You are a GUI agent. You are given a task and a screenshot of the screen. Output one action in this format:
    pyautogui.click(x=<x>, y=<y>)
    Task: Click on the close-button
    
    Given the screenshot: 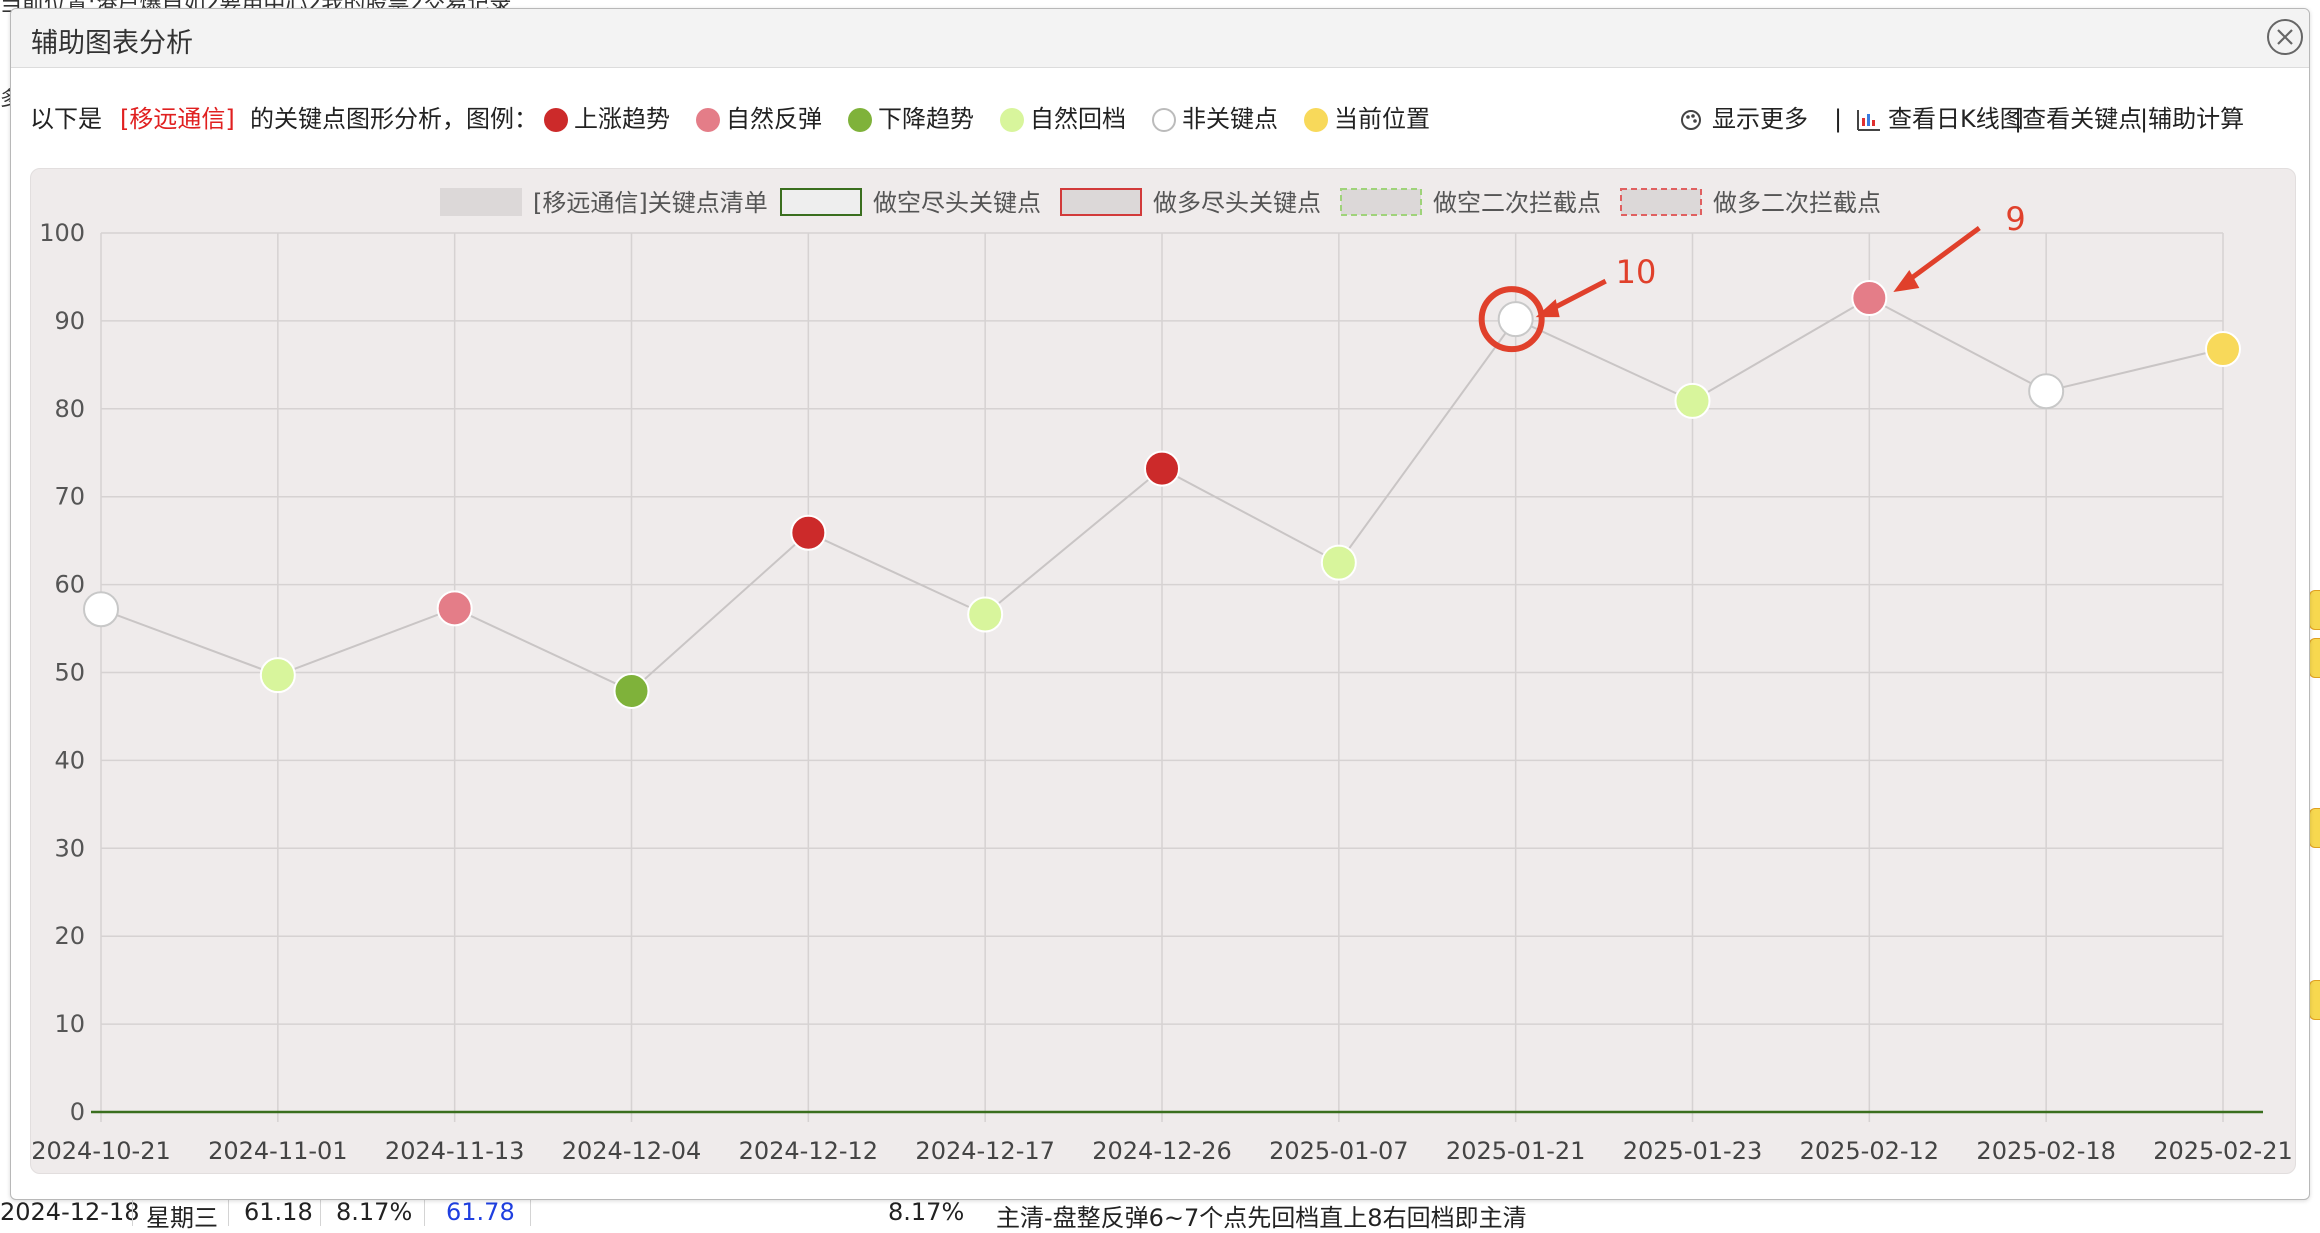 What is the action you would take?
    pyautogui.click(x=2285, y=37)
    